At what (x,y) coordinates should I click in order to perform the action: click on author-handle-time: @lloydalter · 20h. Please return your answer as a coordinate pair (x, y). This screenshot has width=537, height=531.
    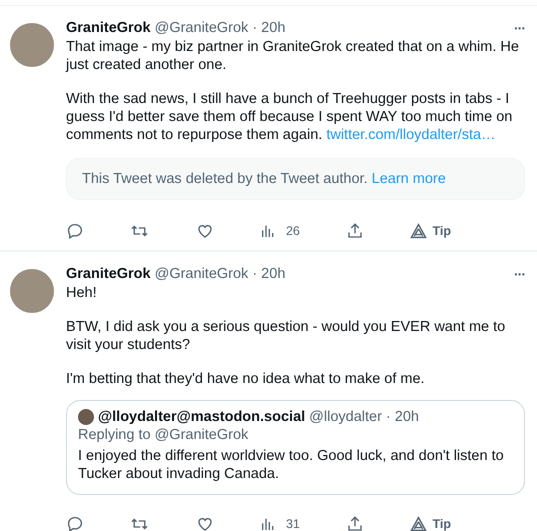
    Looking at the image, I should click on (364, 417).